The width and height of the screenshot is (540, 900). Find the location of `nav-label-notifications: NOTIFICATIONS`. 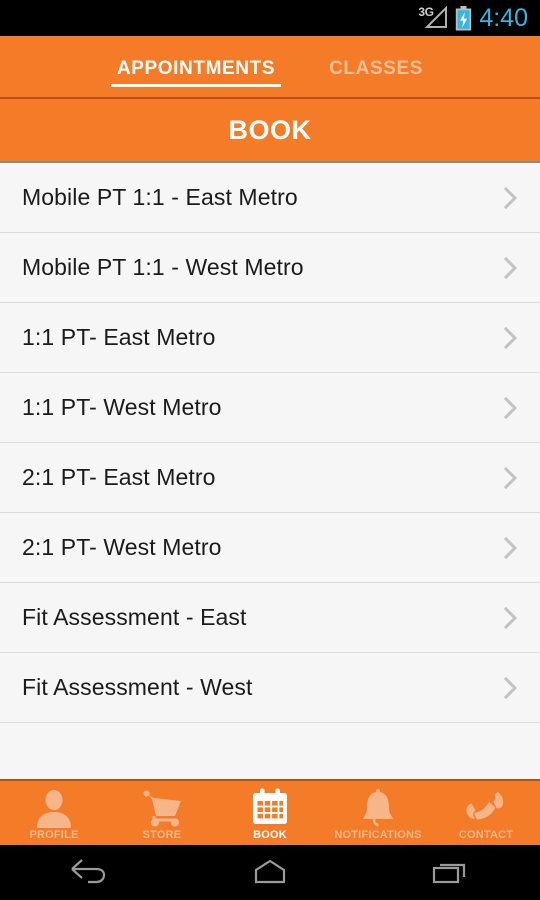

nav-label-notifications: NOTIFICATIONS is located at coordinates (378, 834).